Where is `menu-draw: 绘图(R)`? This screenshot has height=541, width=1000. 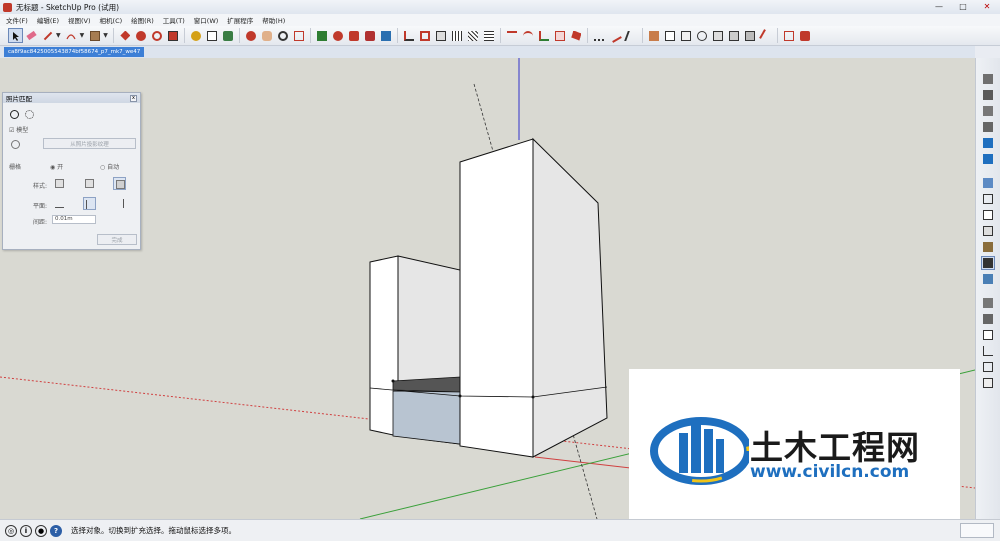
menu-draw: 绘图(R) is located at coordinates (142, 20).